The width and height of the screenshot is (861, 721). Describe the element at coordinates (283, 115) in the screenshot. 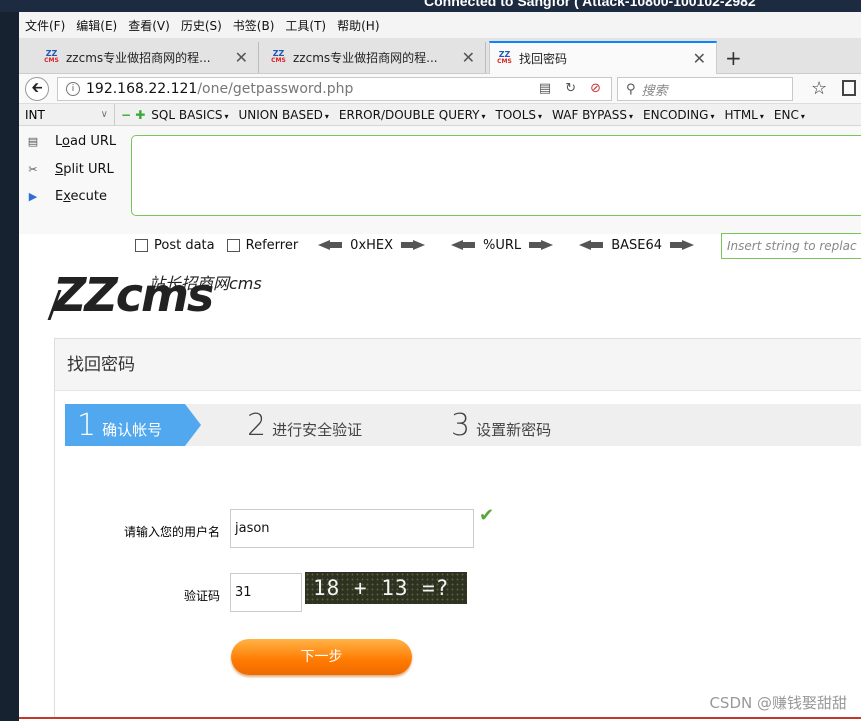

I see `menu-union-based: UNION BASED` at that location.